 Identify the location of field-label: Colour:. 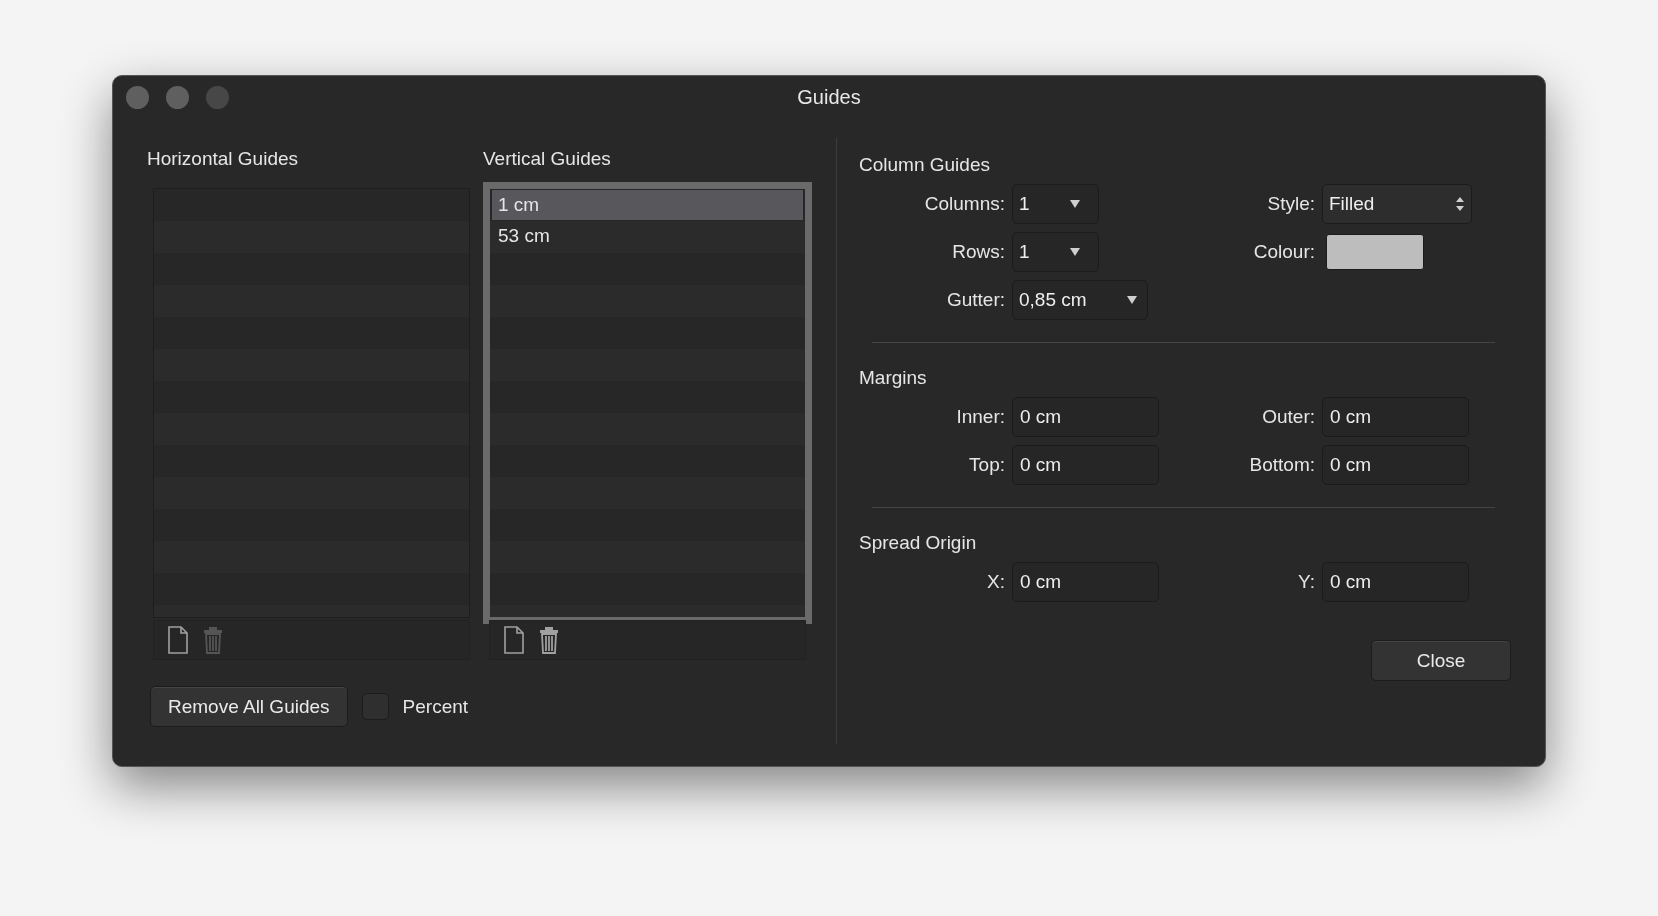
(1283, 252).